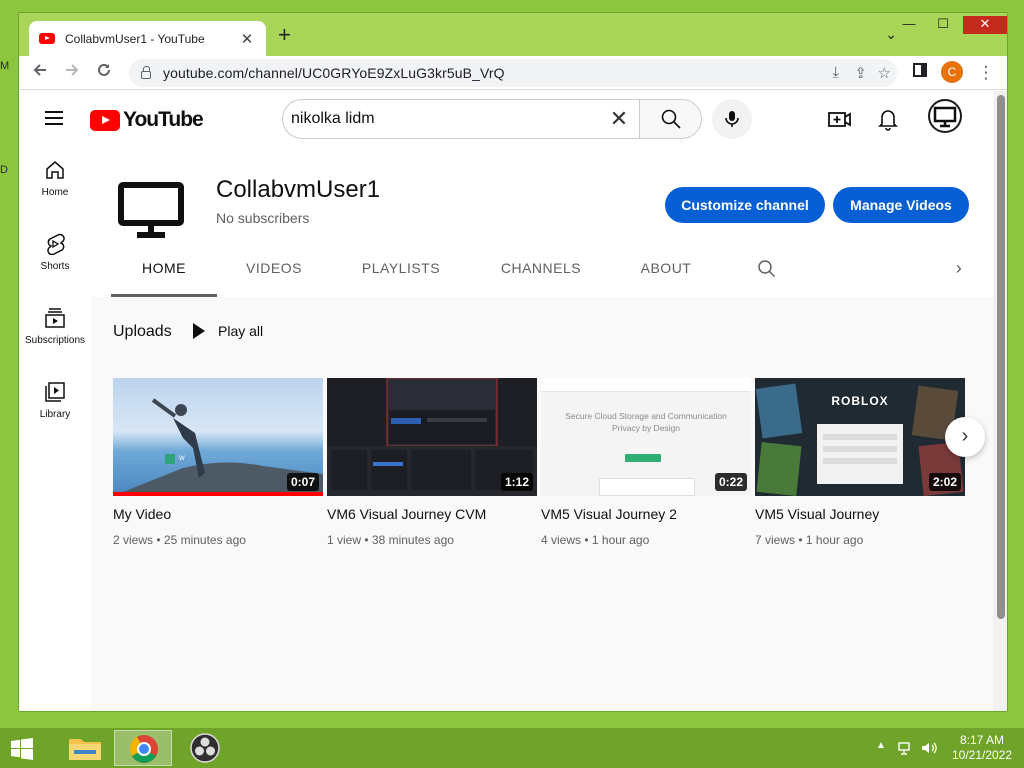  What do you see at coordinates (952, 72) in the screenshot?
I see `profile-avatar: C` at bounding box center [952, 72].